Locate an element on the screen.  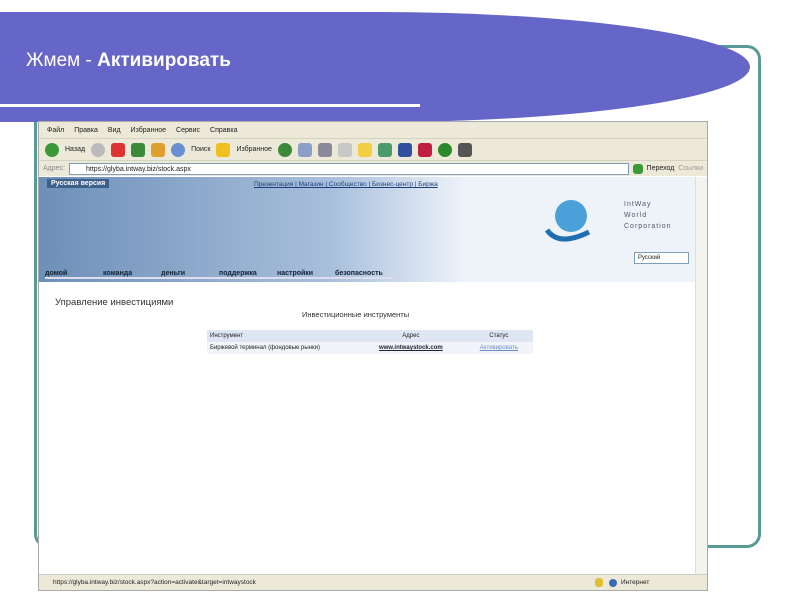
go-icon is located at coordinates (637, 168).